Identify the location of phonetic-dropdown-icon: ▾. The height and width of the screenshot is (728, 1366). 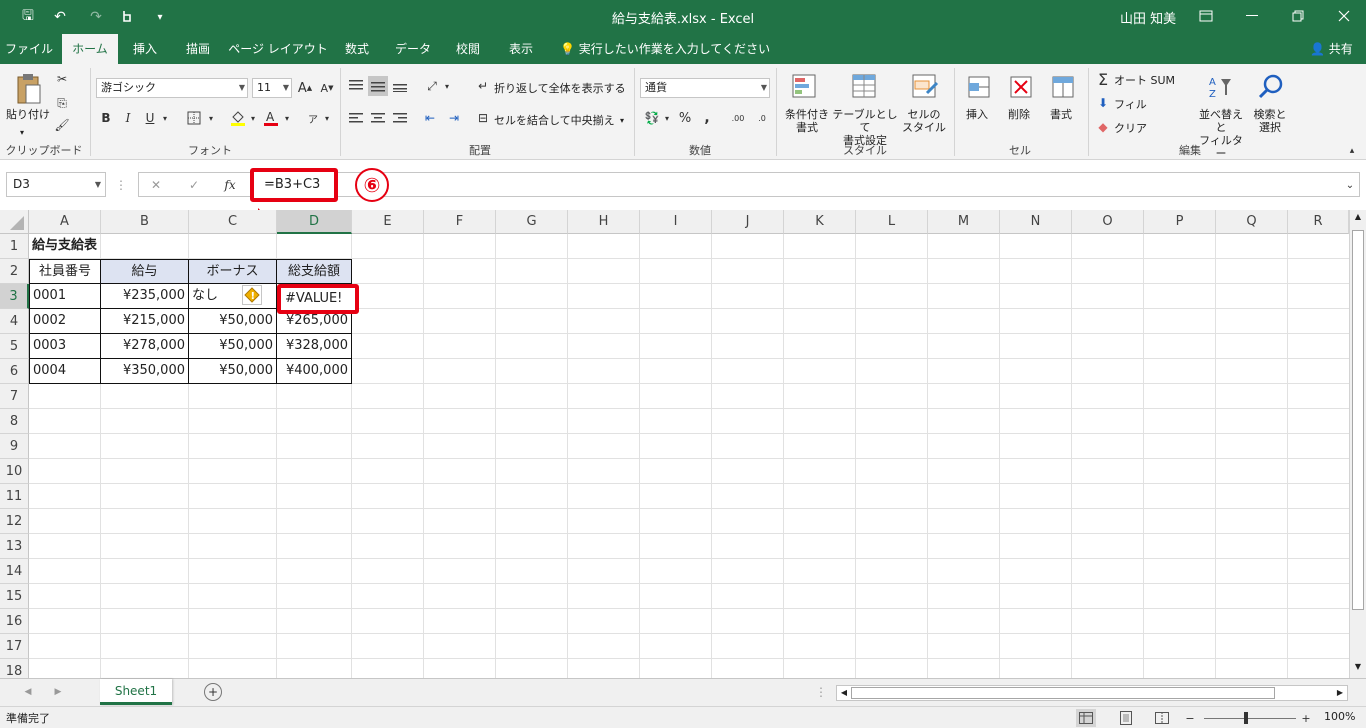
(327, 118).